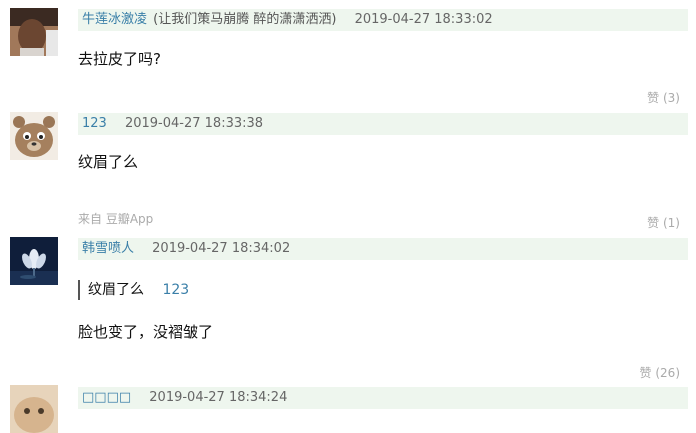  I want to click on author-link: 韩雪喷人, so click(108, 248).